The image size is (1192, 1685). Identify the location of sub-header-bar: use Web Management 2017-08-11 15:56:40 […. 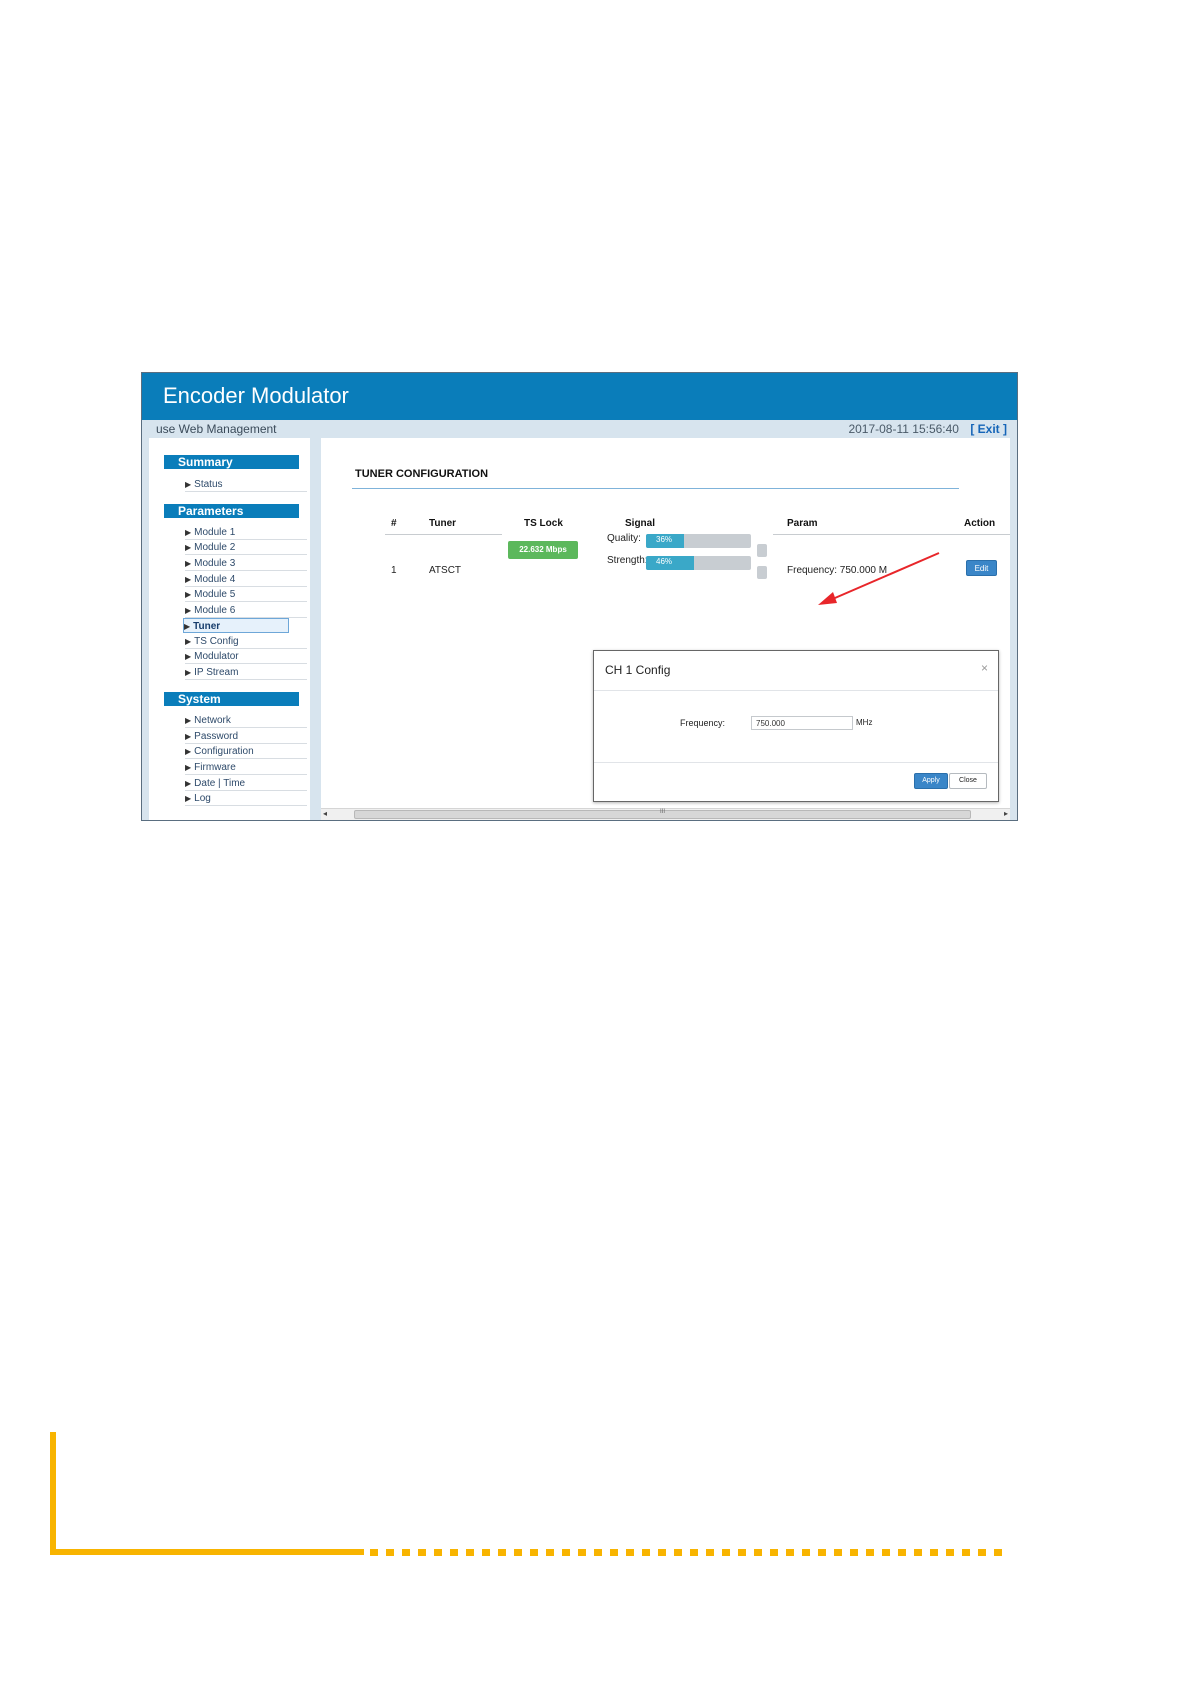
(579, 429).